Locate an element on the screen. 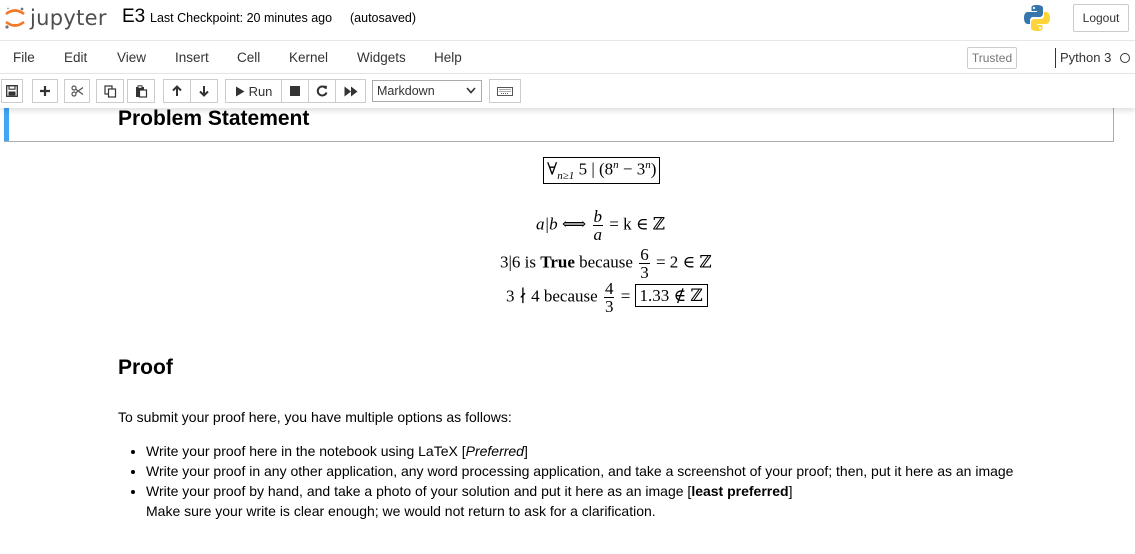 Image resolution: width=1135 pixels, height=554 pixels. menu-file: File is located at coordinates (24, 57).